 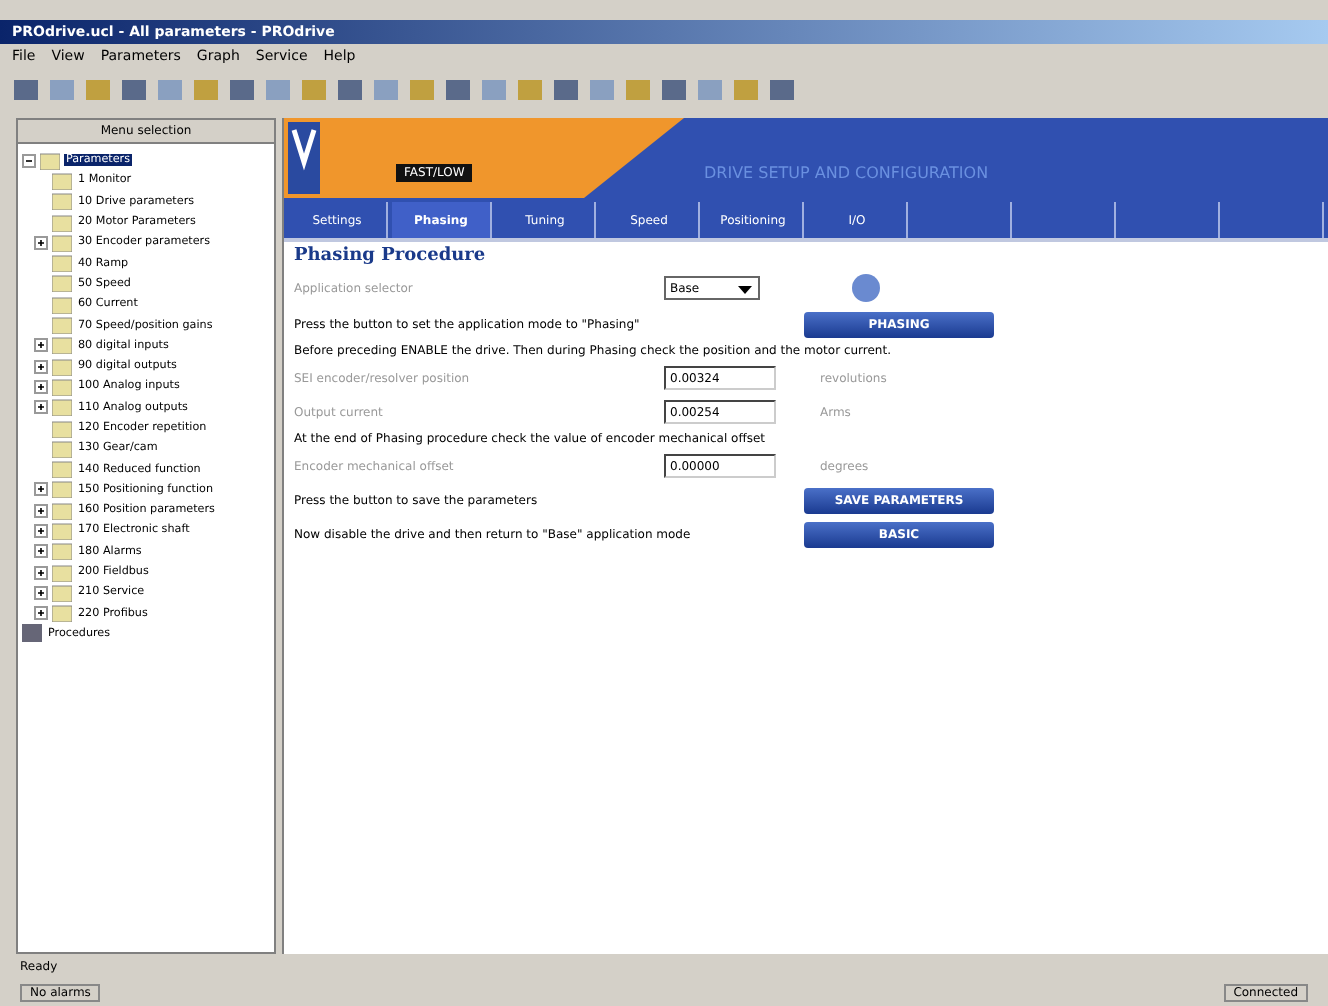 I want to click on minus-icon, so click(x=29, y=160).